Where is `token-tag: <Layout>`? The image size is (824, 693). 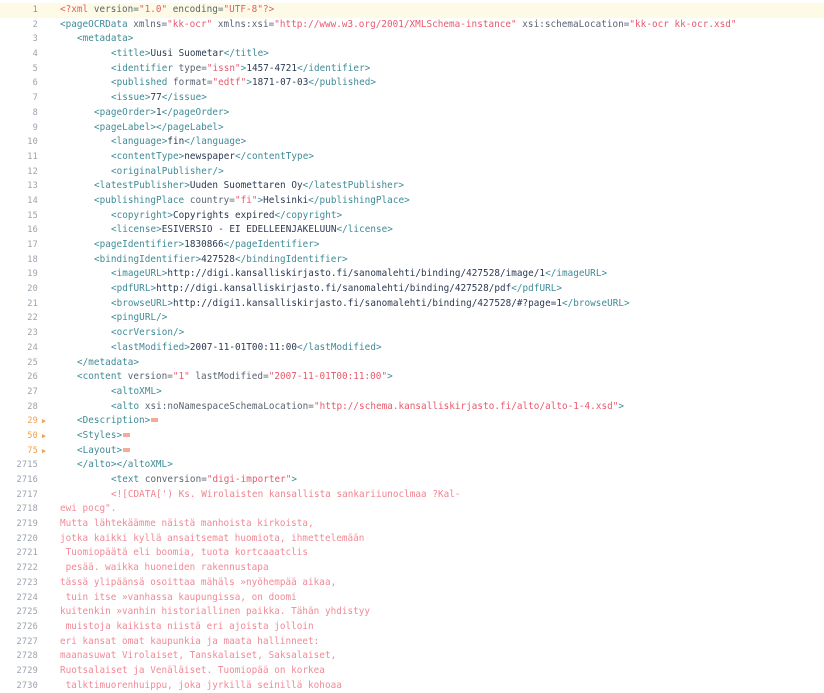 token-tag: <Layout> is located at coordinates (100, 450).